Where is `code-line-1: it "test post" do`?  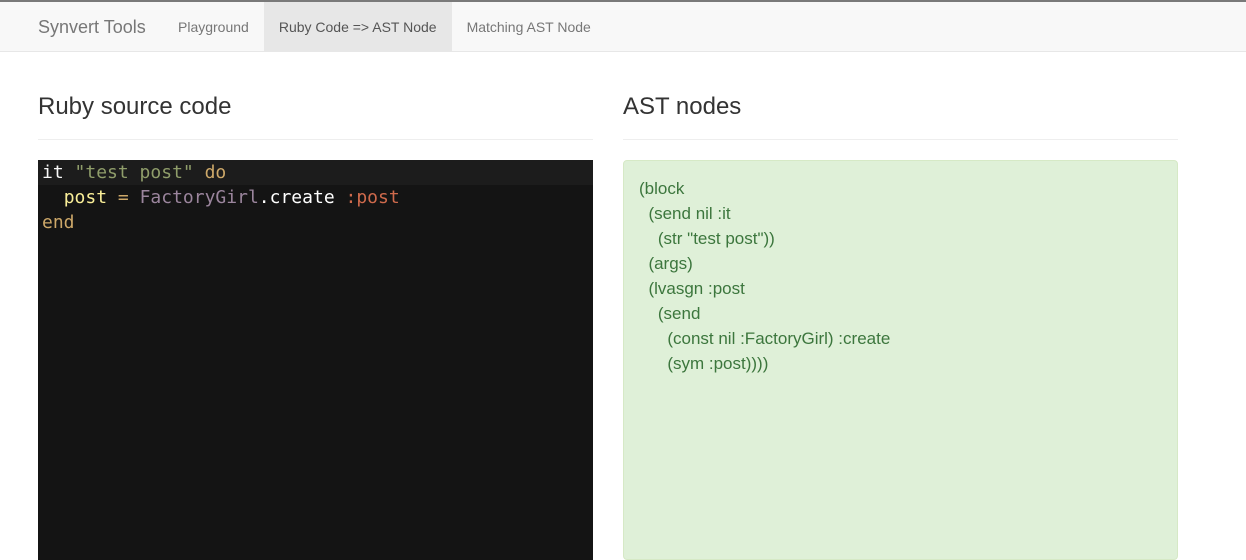 code-line-1: it "test post" do is located at coordinates (134, 172).